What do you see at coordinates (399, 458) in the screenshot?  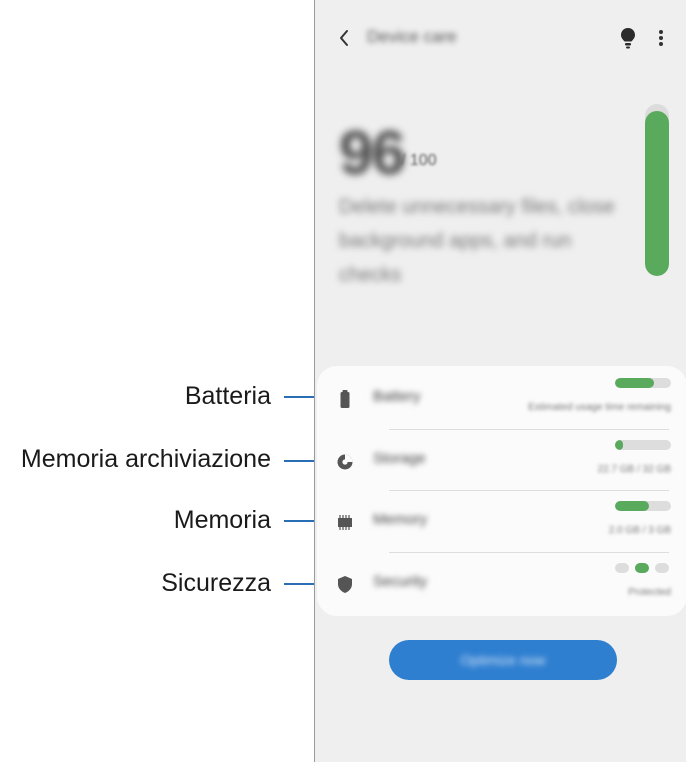 I see `storage-label: Storage` at bounding box center [399, 458].